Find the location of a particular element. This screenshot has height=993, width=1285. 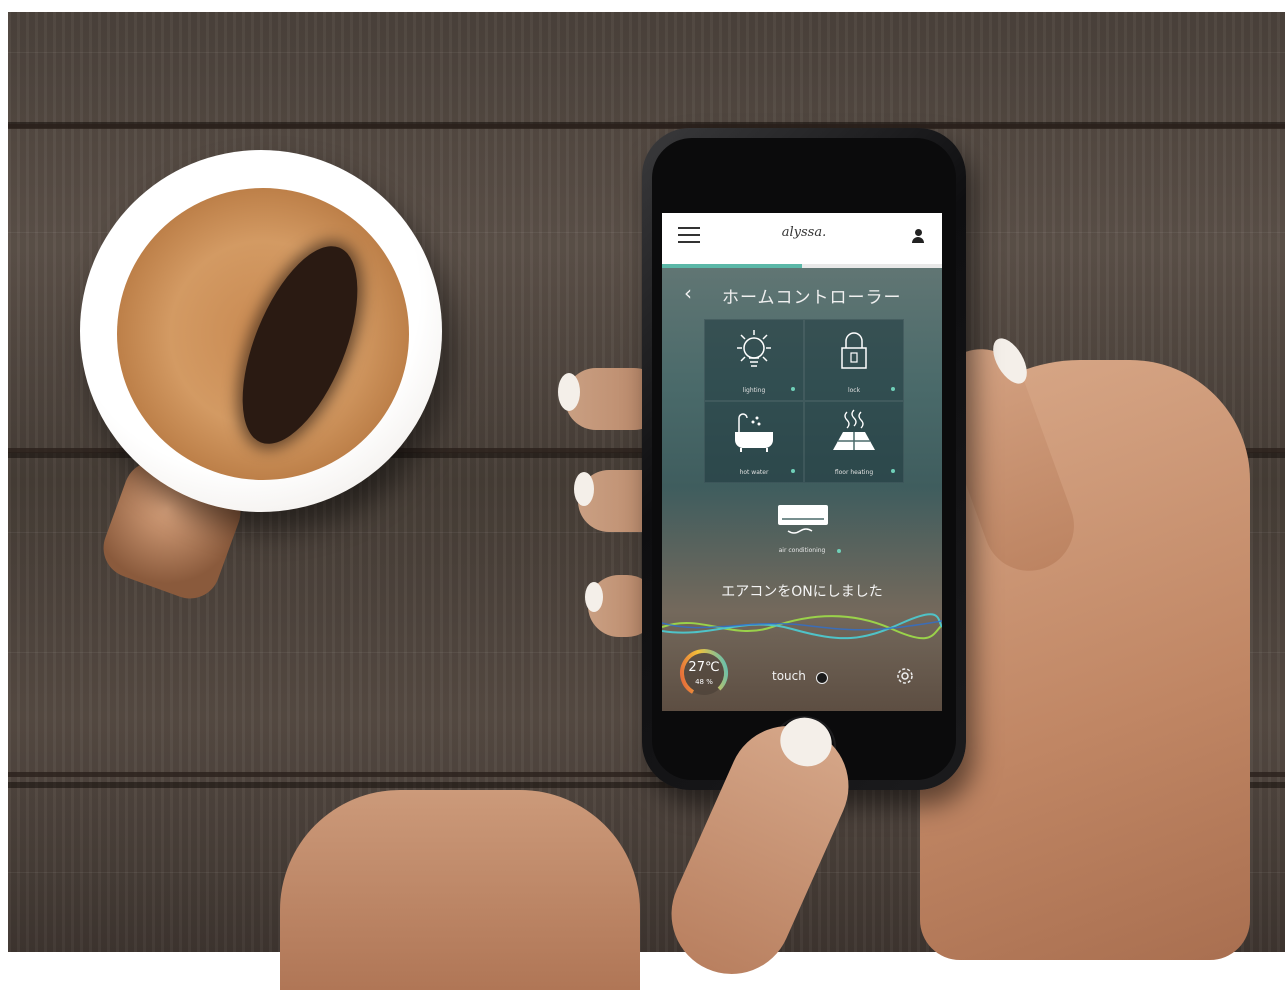

page-title: ホームコントローラー is located at coordinates (812, 298).